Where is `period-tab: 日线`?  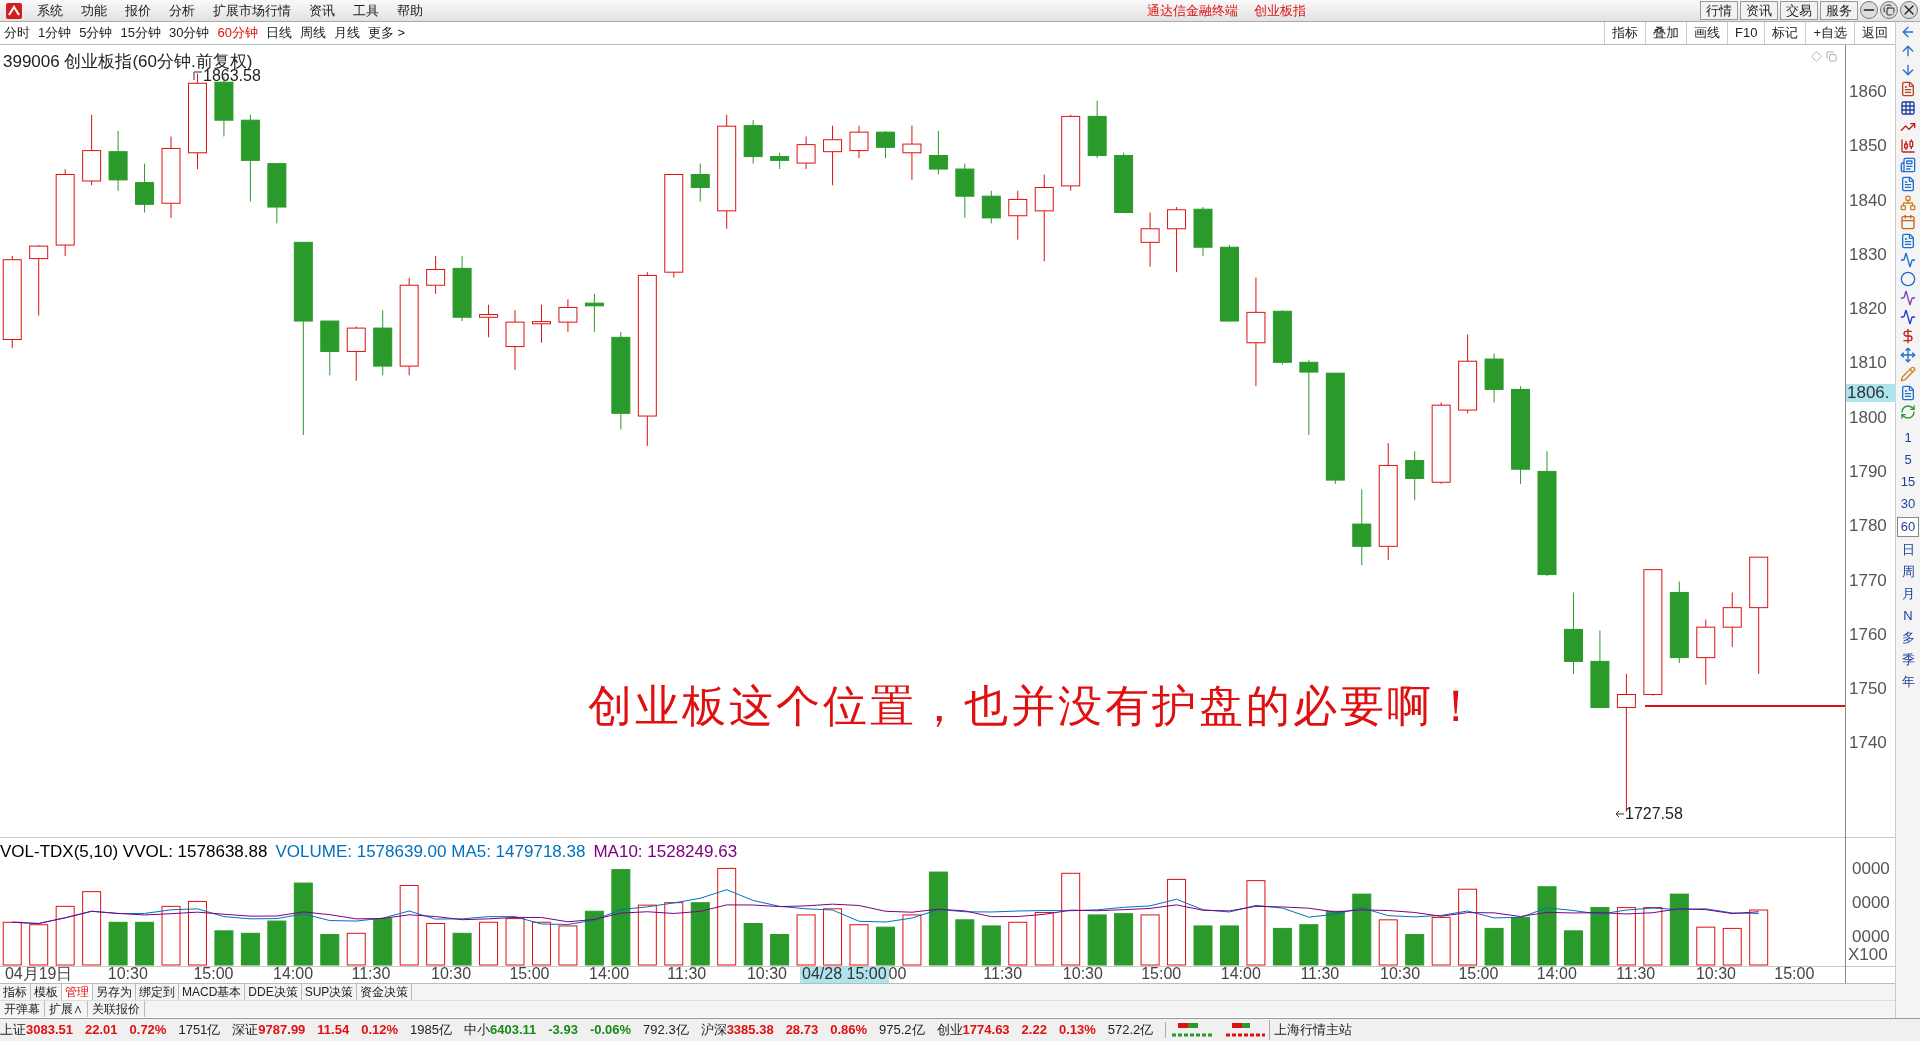
period-tab: 日线 is located at coordinates (278, 33).